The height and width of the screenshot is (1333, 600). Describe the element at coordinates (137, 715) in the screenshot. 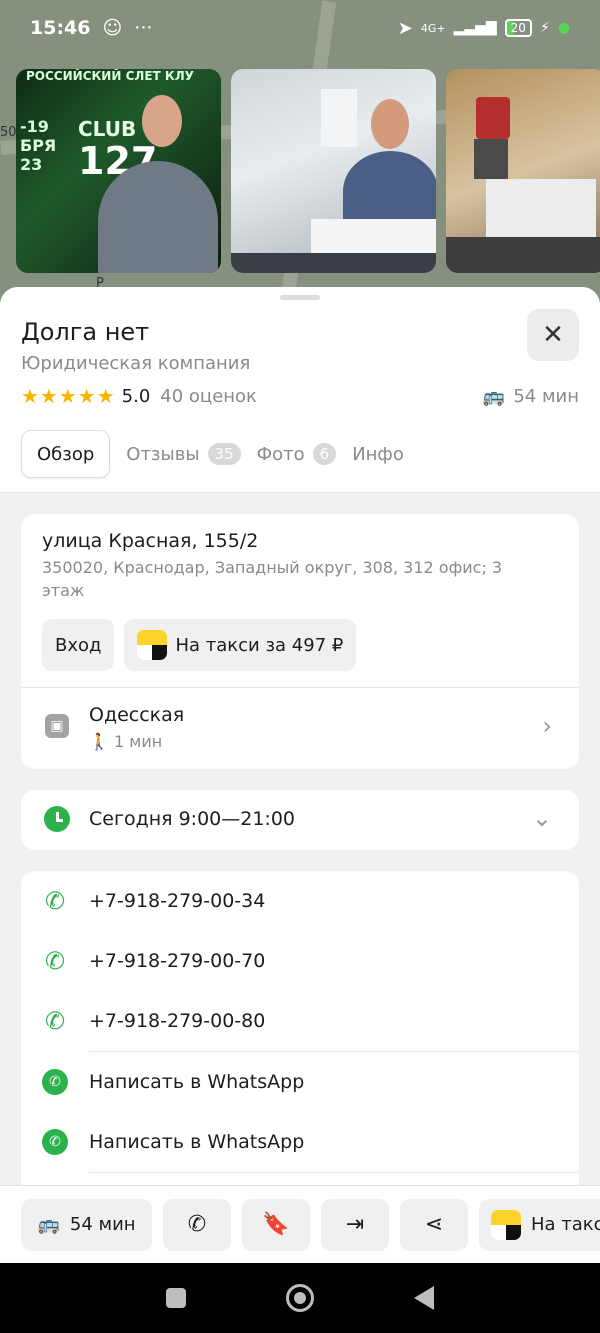

I see `transit-stop-name: Одесская` at that location.